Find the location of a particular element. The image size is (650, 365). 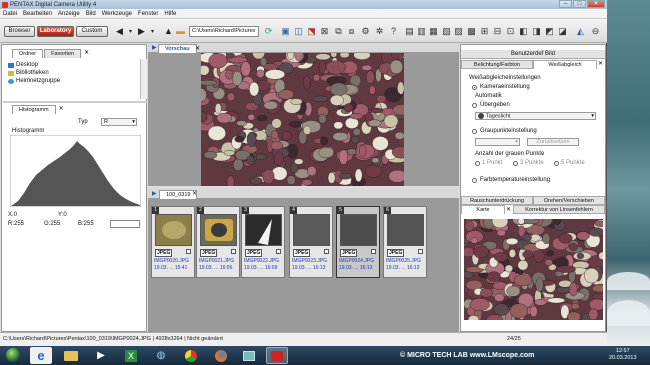

taskbar-excel-icon: X is located at coordinates (131, 355).